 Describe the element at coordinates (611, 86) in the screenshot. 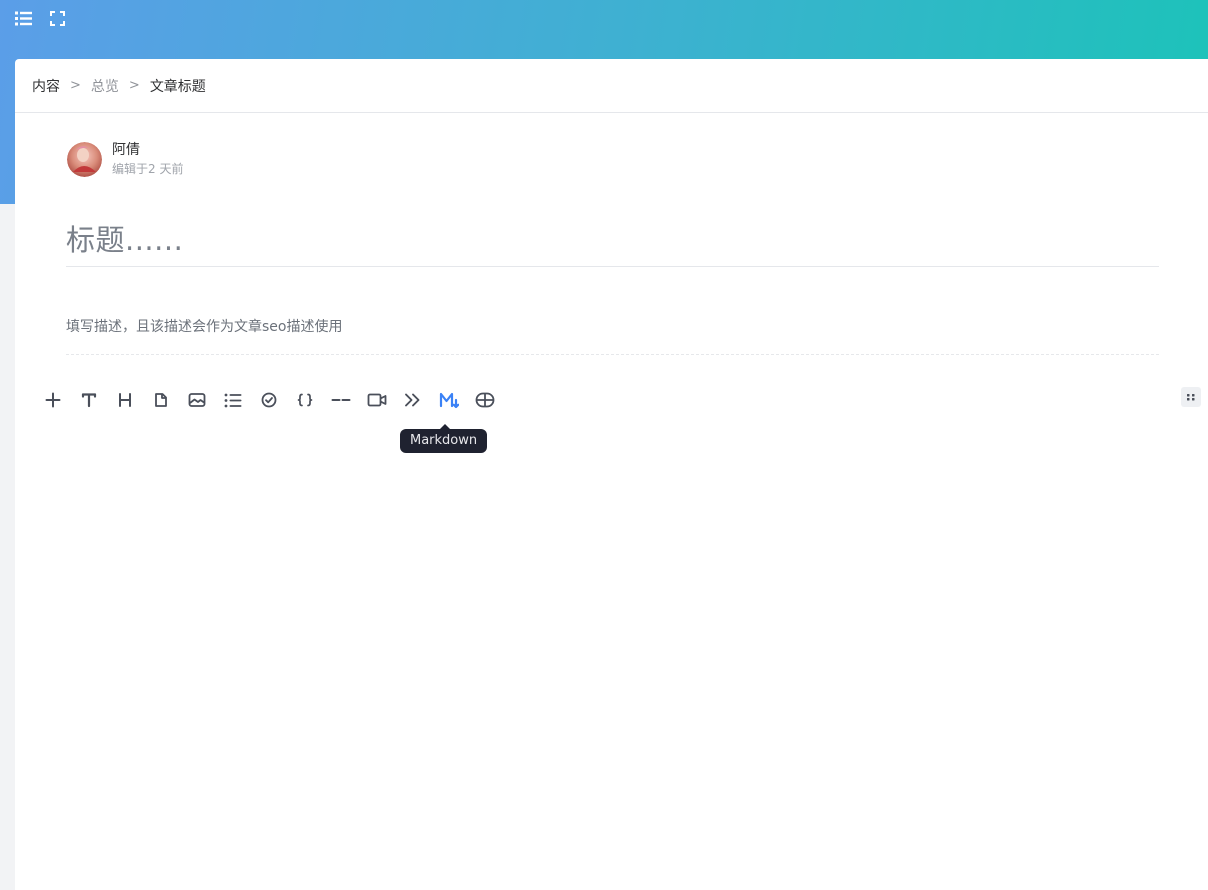

I see `breadcrumb: 内容 > 总览 > 文章标题` at that location.